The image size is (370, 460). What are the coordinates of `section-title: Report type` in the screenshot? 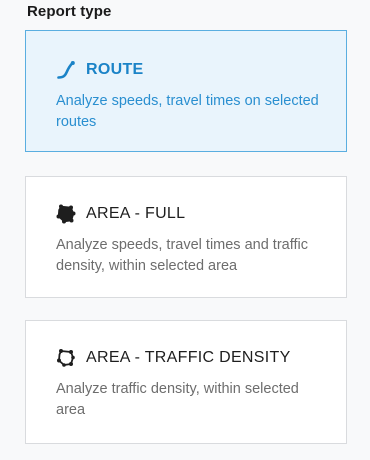 It's located at (69, 11).